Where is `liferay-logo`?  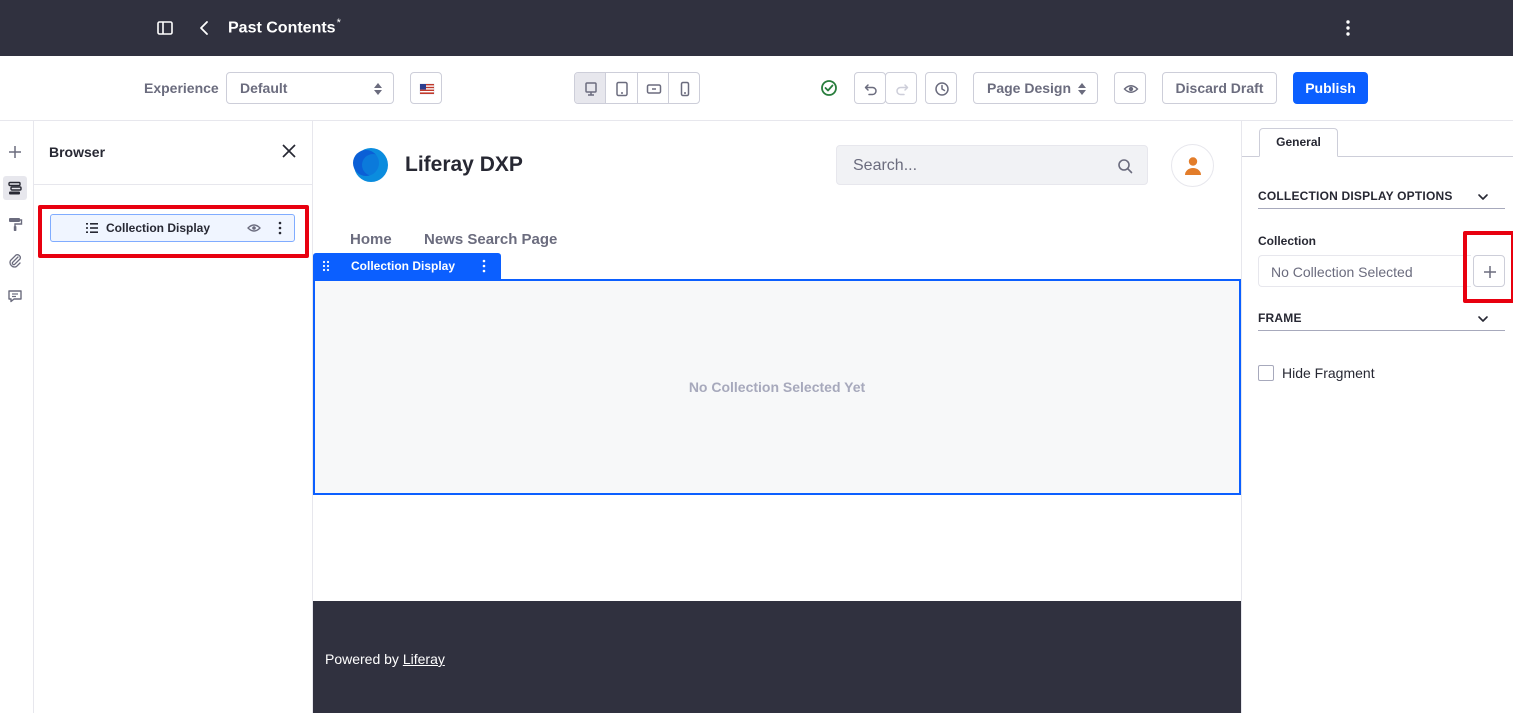
liferay-logo is located at coordinates (369, 165).